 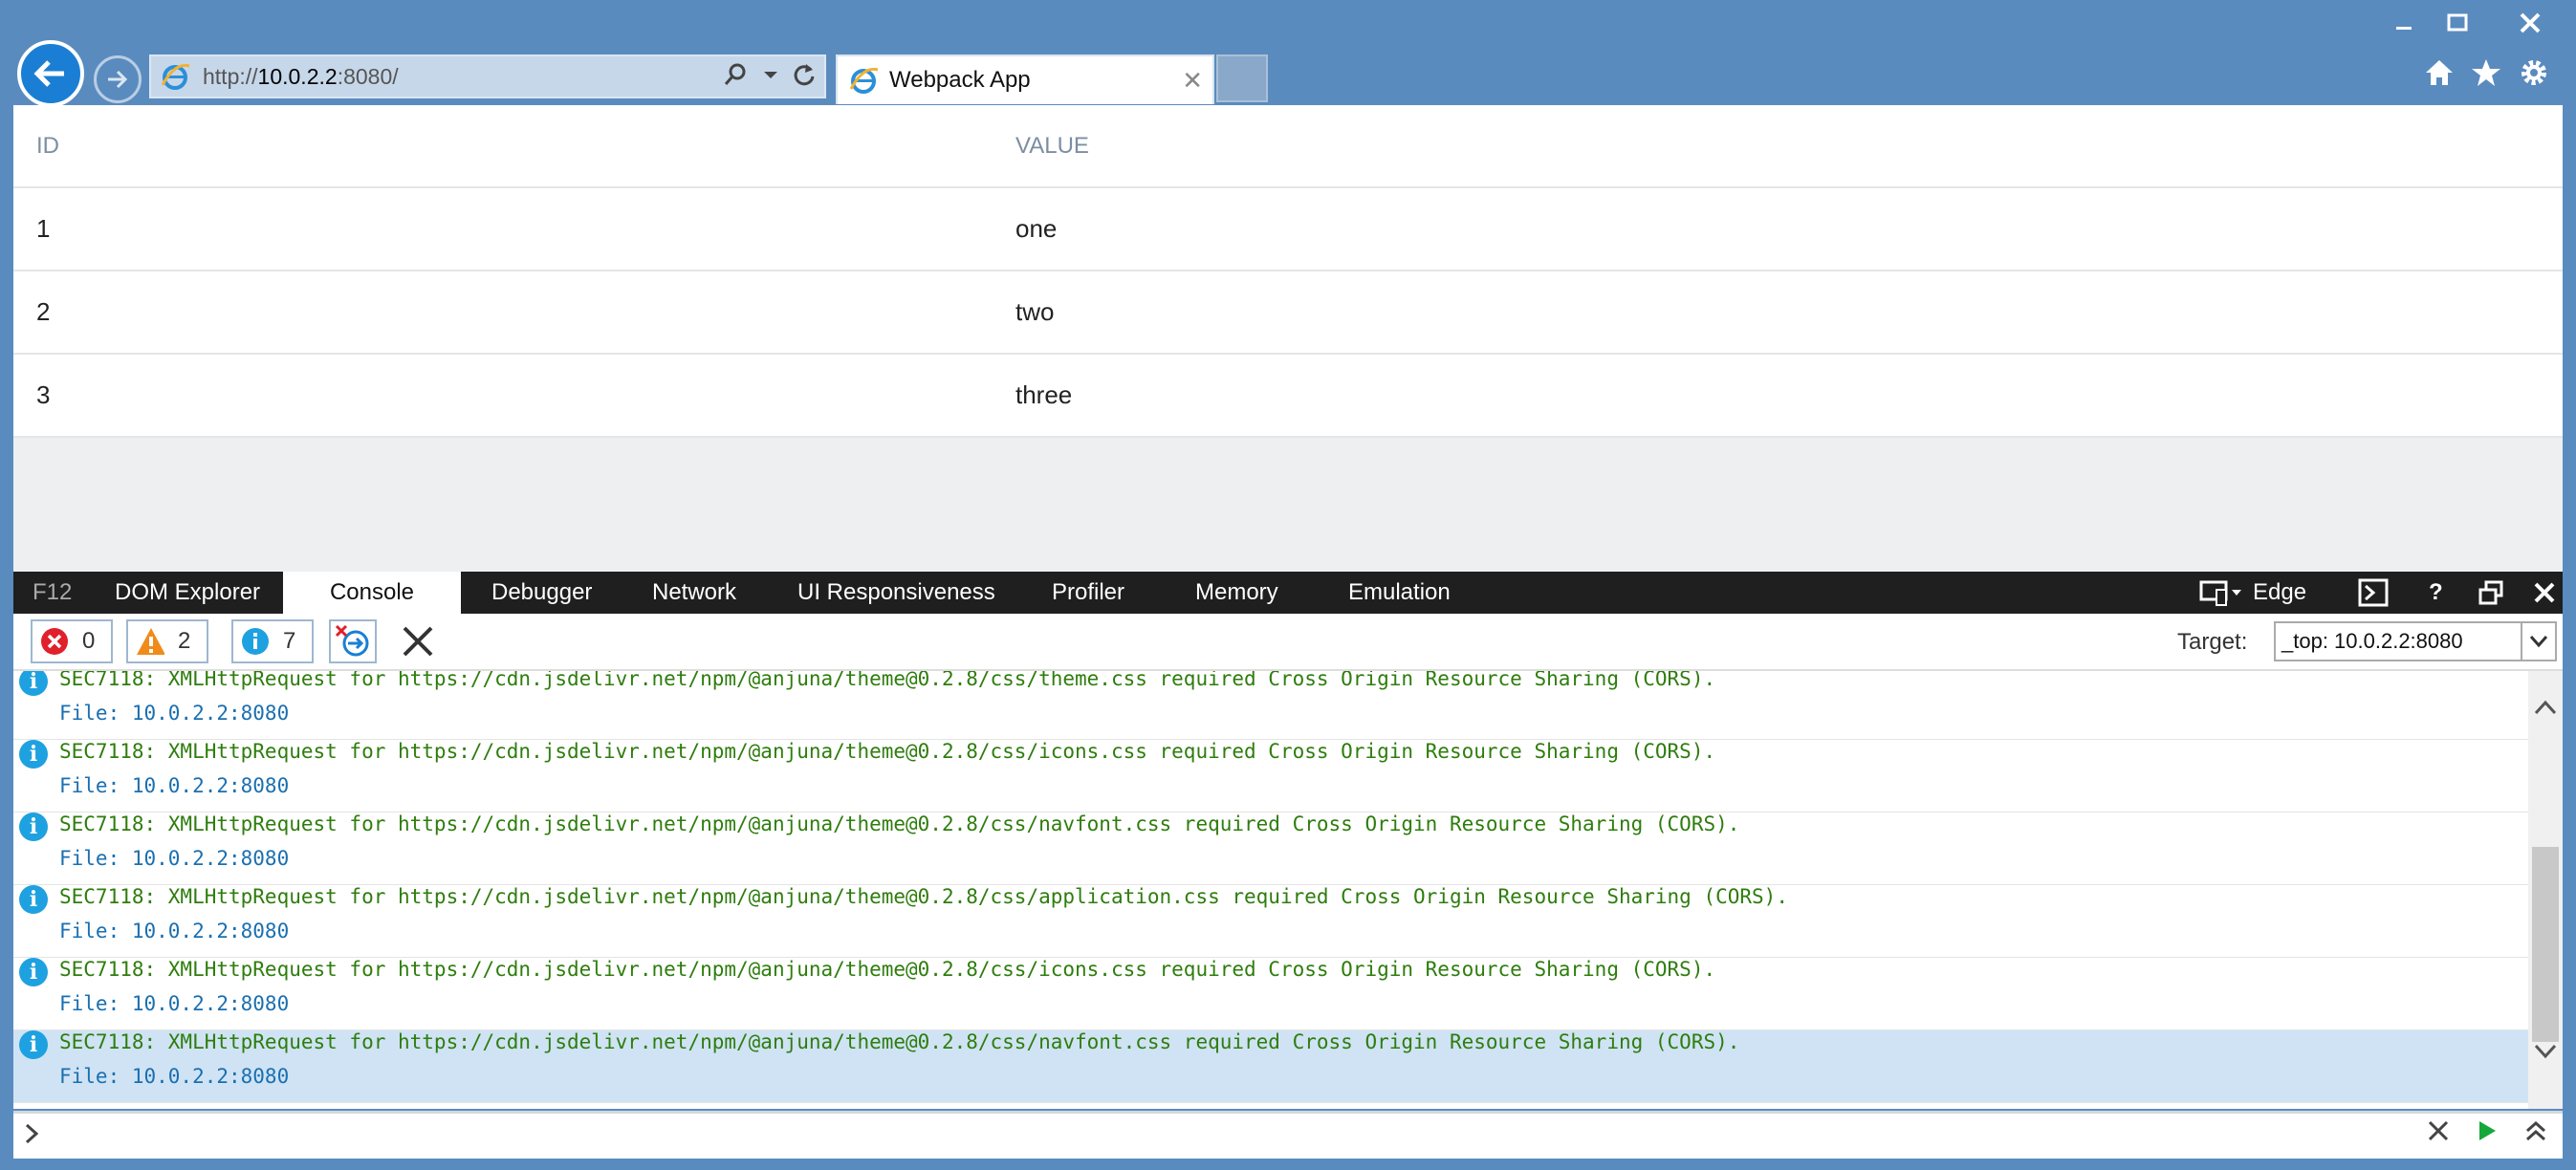 I want to click on forward-button, so click(x=118, y=79).